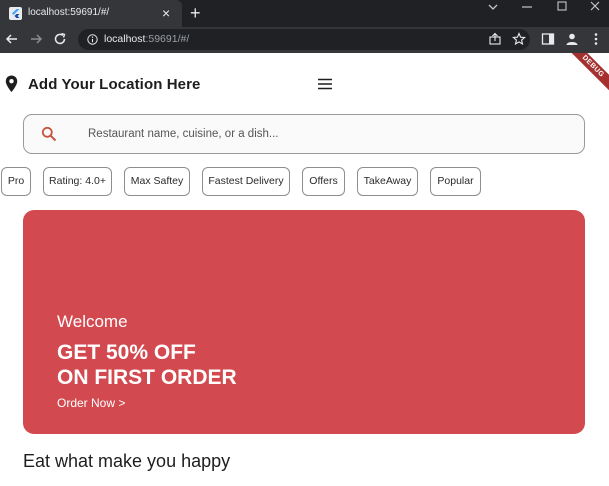  What do you see at coordinates (126, 352) in the screenshot?
I see `banner-headline-line1: GET 50% OFF` at bounding box center [126, 352].